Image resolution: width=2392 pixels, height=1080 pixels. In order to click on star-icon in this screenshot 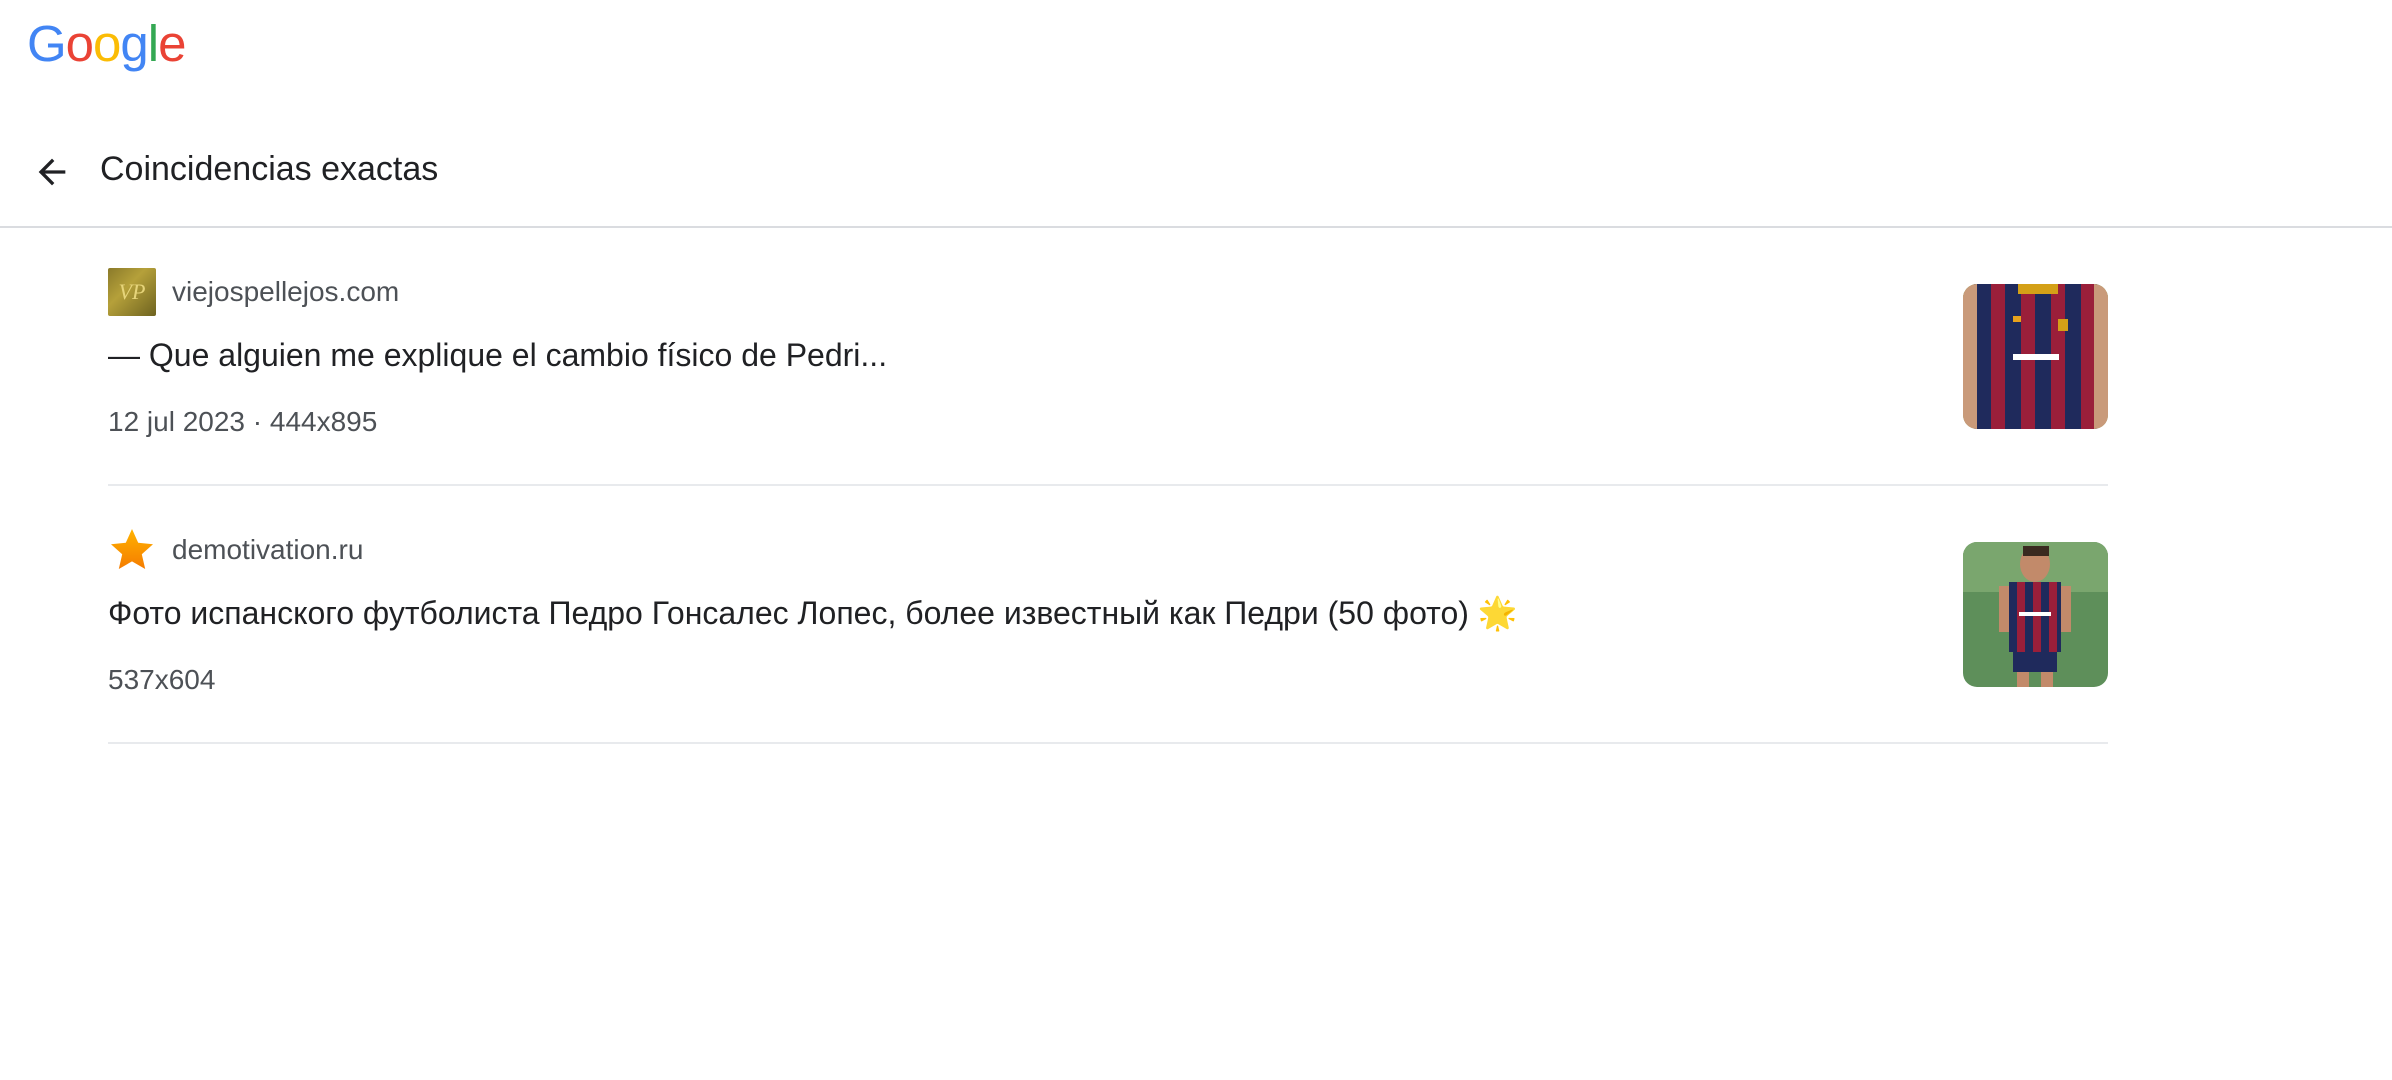, I will do `click(132, 550)`.